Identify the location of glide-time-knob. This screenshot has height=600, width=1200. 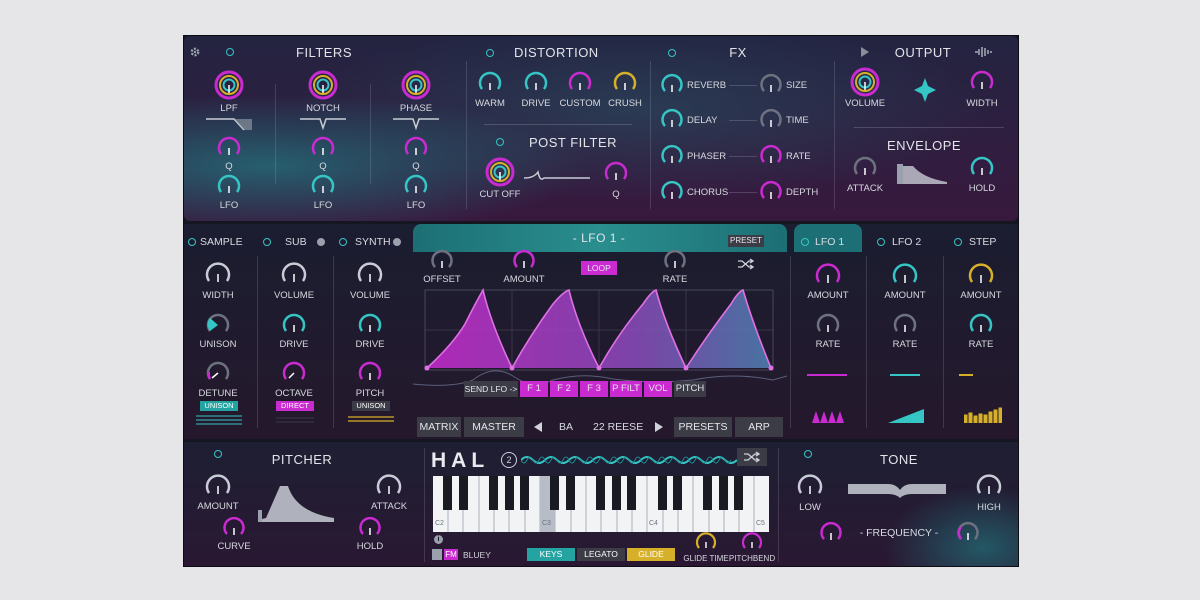
(706, 542).